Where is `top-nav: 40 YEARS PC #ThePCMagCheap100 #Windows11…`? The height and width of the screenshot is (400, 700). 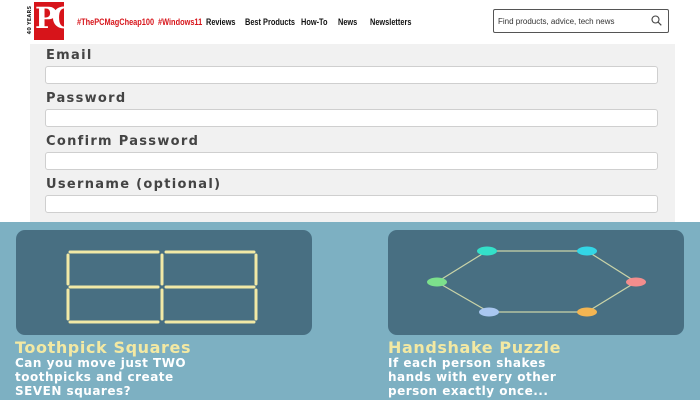
top-nav: 40 YEARS PC #ThePCMagCheap100 #Windows11… is located at coordinates (350, 22).